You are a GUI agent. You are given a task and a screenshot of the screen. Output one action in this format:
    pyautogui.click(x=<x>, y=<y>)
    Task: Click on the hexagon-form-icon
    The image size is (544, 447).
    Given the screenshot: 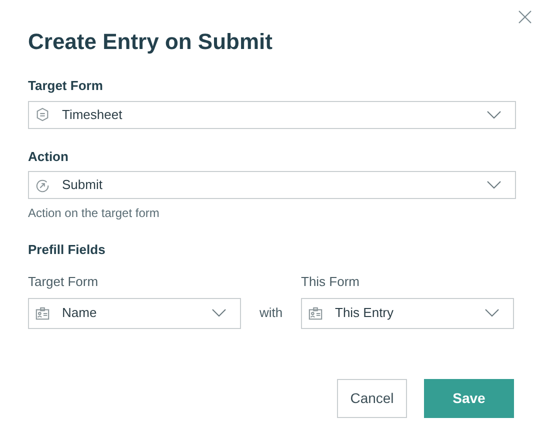 What is the action you would take?
    pyautogui.click(x=42, y=114)
    